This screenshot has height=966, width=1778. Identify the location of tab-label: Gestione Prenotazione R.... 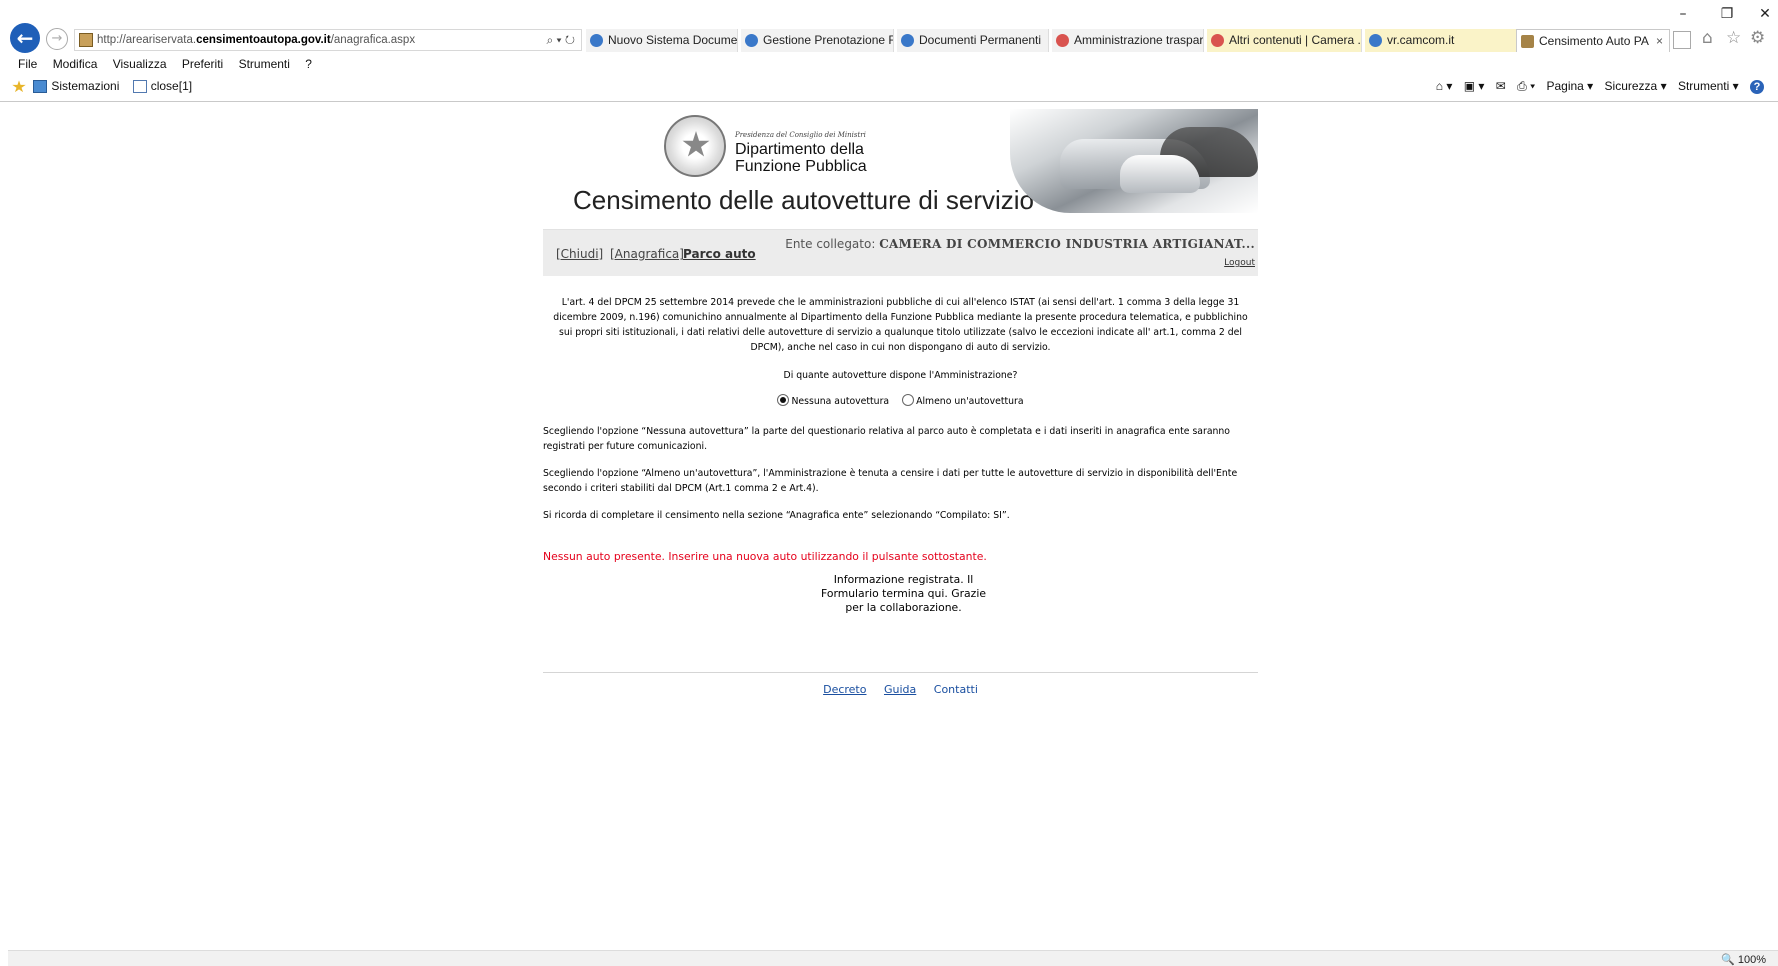
(828, 40).